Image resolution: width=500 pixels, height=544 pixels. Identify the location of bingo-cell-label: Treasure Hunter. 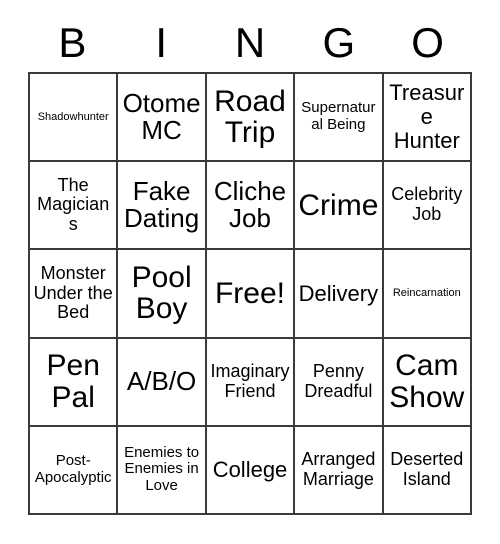
(427, 116).